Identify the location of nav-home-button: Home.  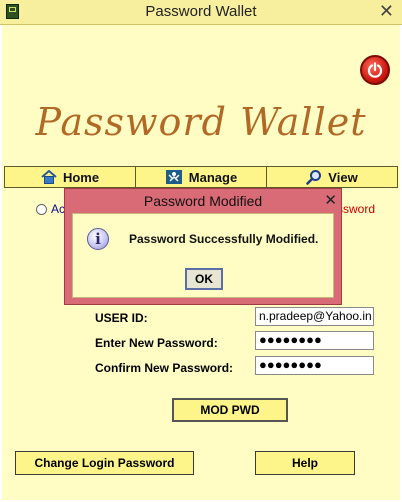
(70, 177).